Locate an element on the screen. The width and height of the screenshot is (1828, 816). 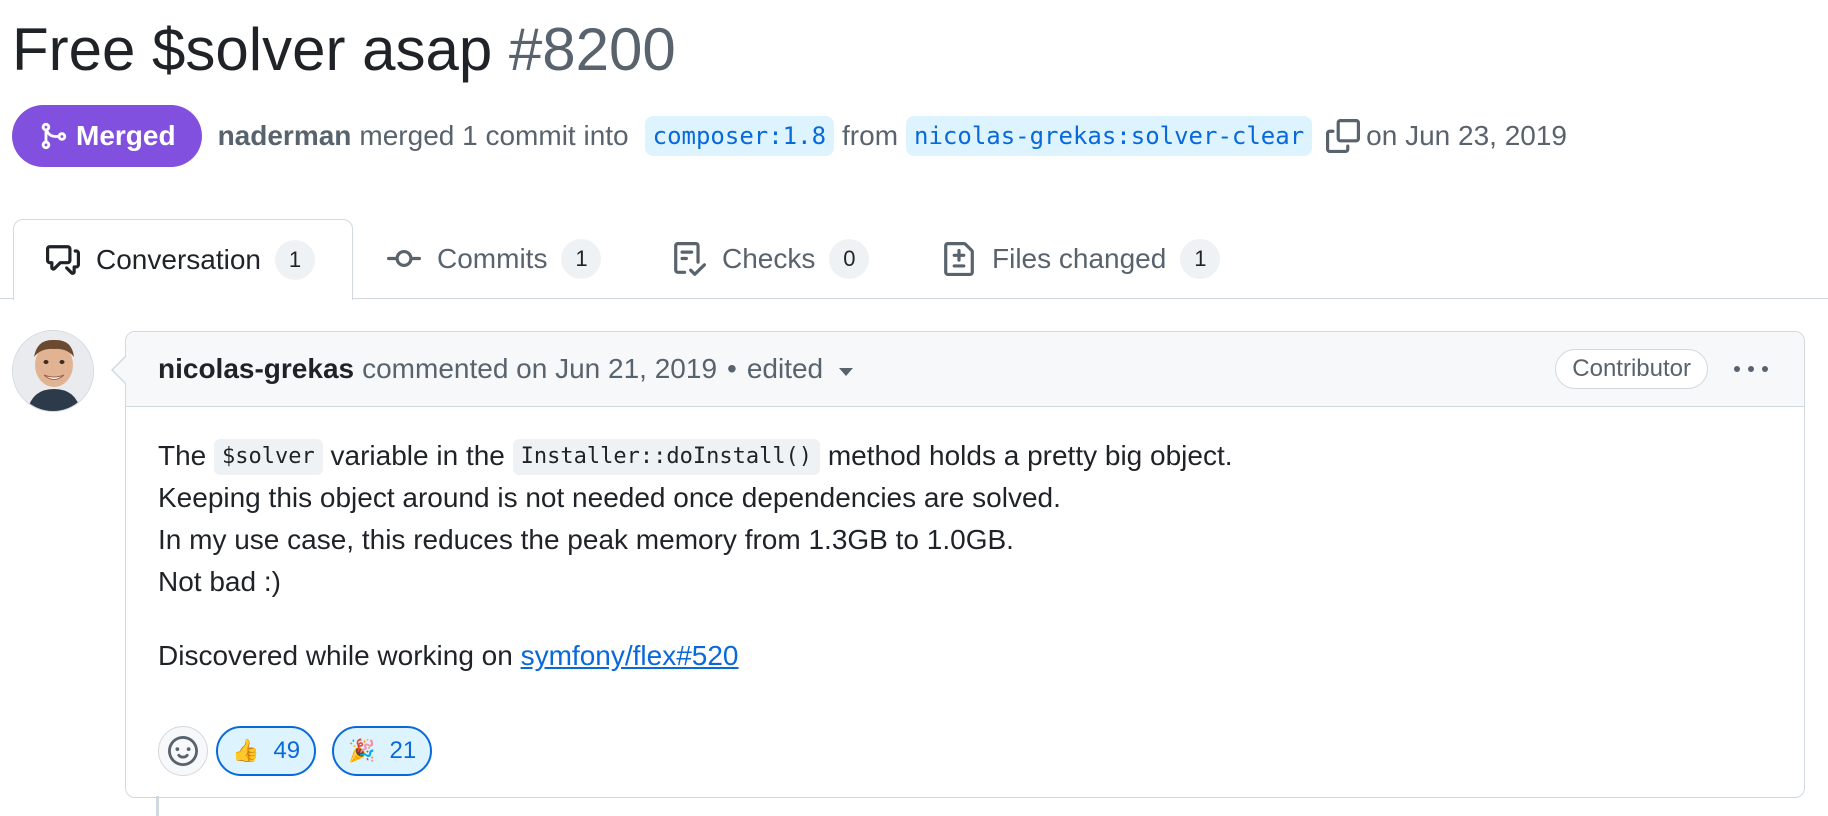
comment-text: The is located at coordinates (182, 455).